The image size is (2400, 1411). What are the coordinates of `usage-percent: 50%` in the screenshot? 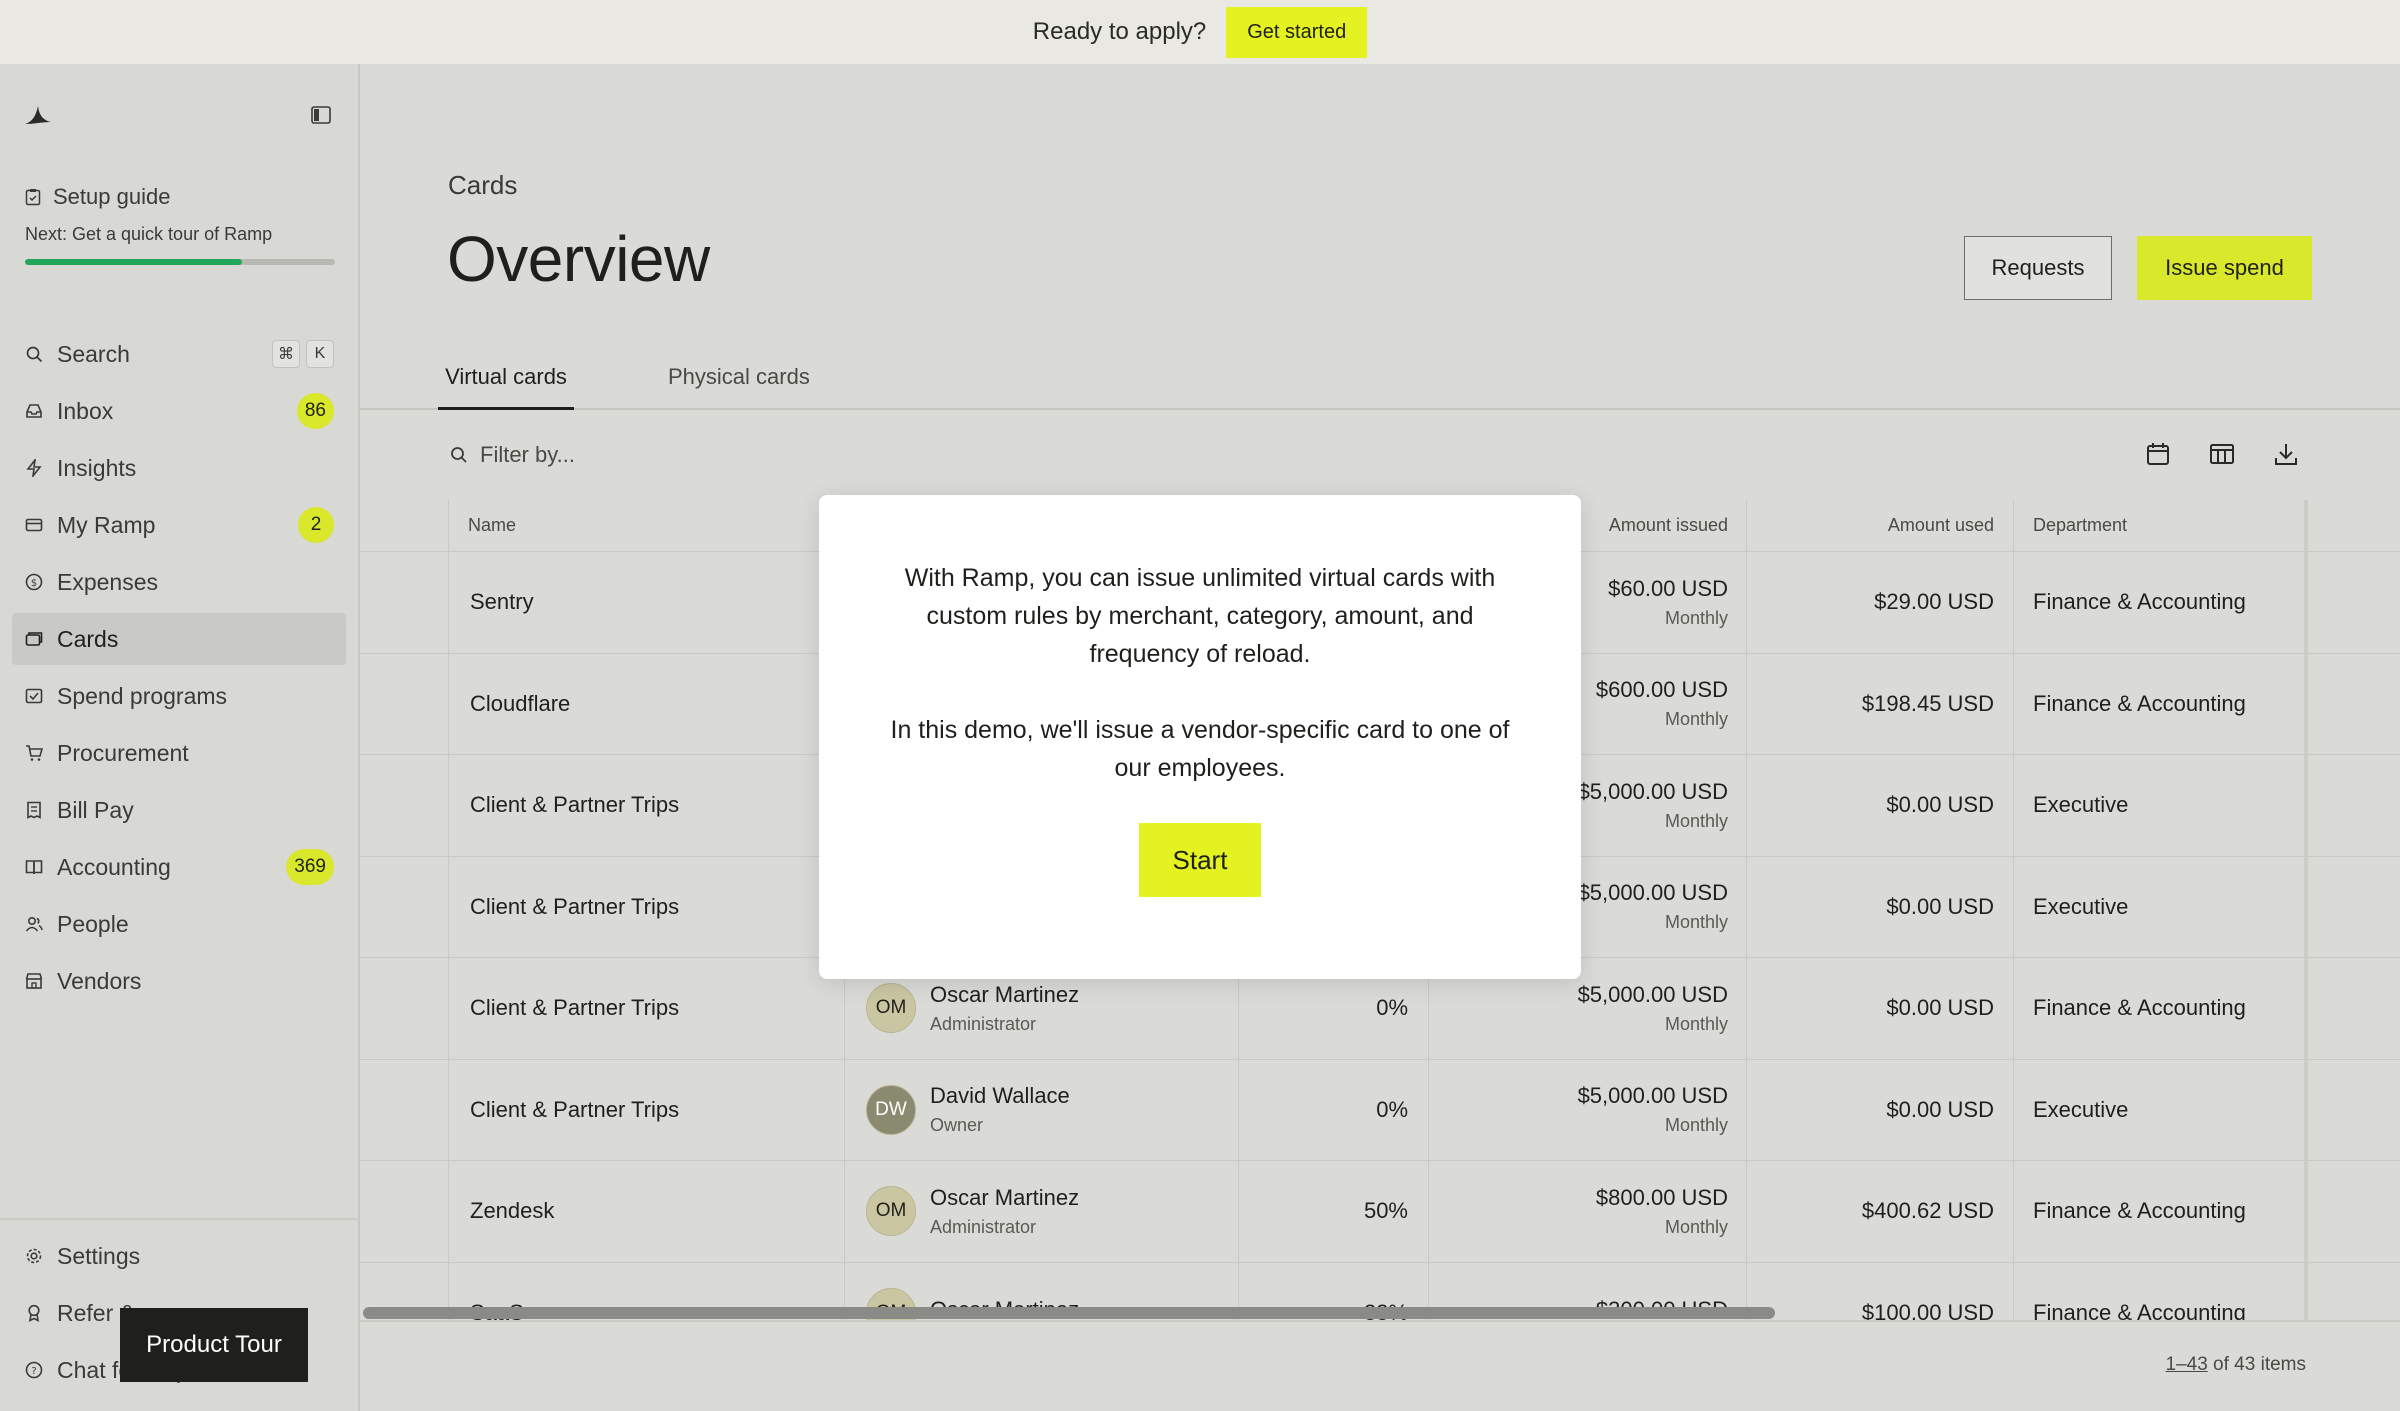 It's located at (1385, 1211).